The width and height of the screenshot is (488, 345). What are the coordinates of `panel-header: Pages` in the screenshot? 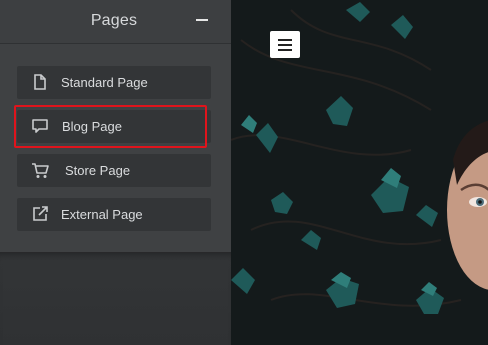 It's located at (115, 22).